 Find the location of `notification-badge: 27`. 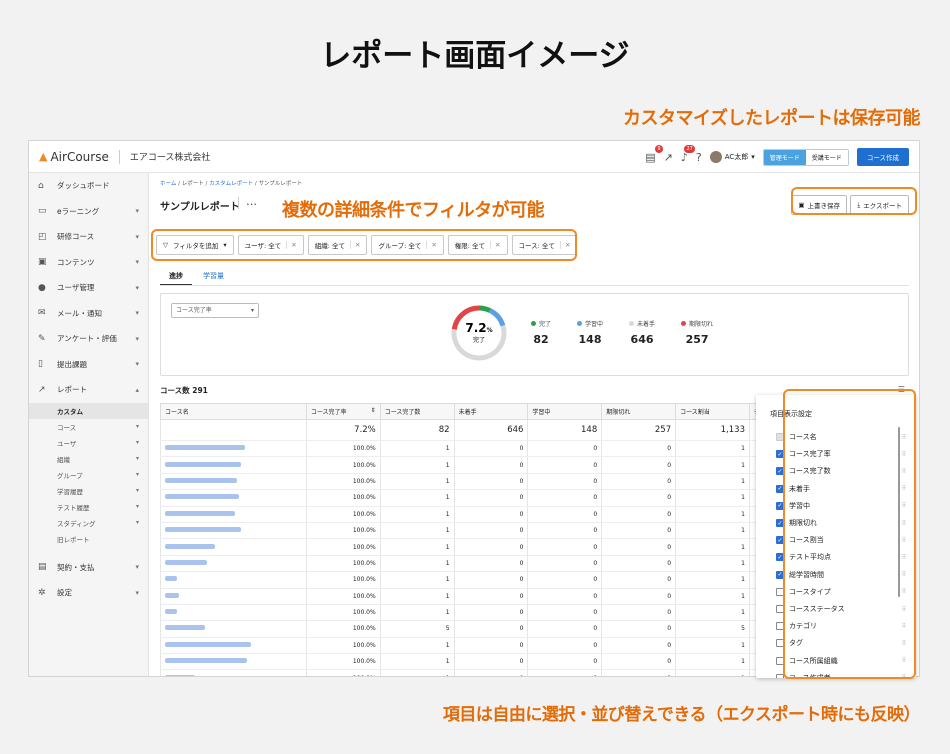

notification-badge: 27 is located at coordinates (689, 148).